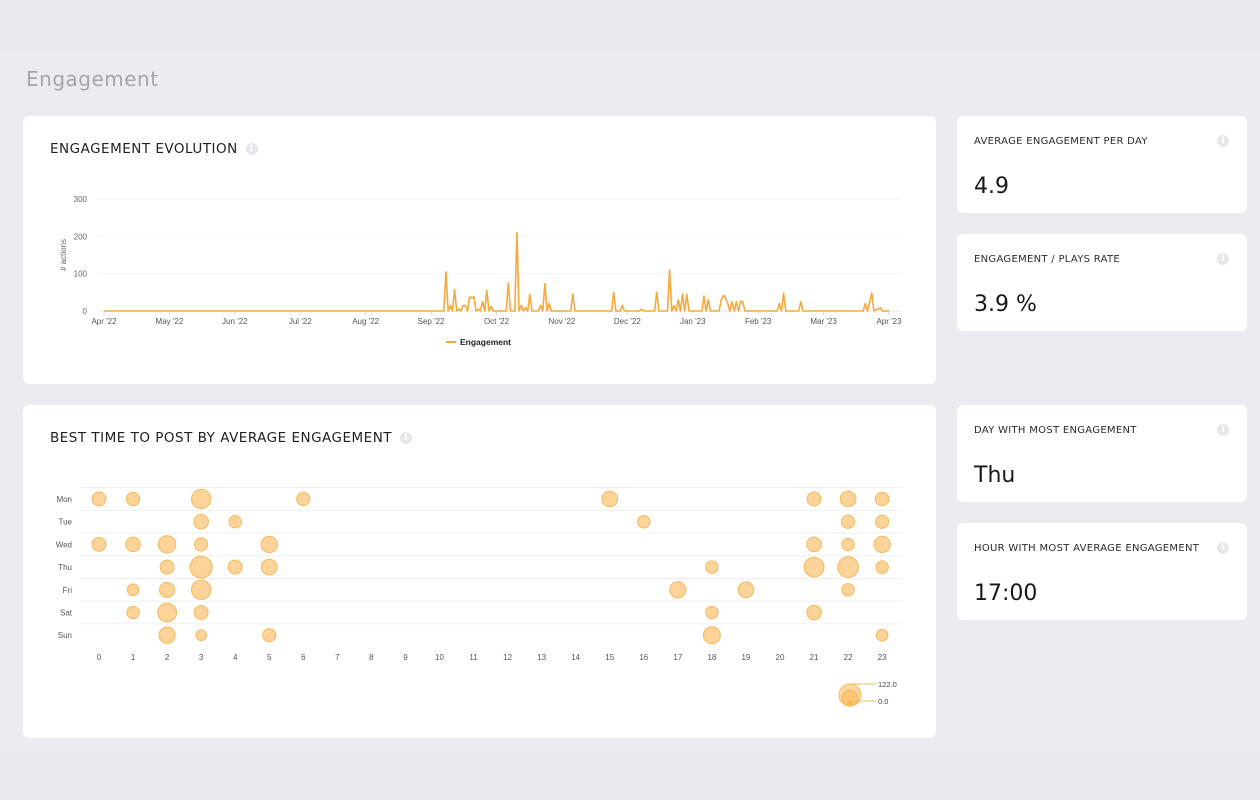 This screenshot has height=800, width=1260. Describe the element at coordinates (693, 321) in the screenshot. I see `x-tick-label: Jan '23` at that location.